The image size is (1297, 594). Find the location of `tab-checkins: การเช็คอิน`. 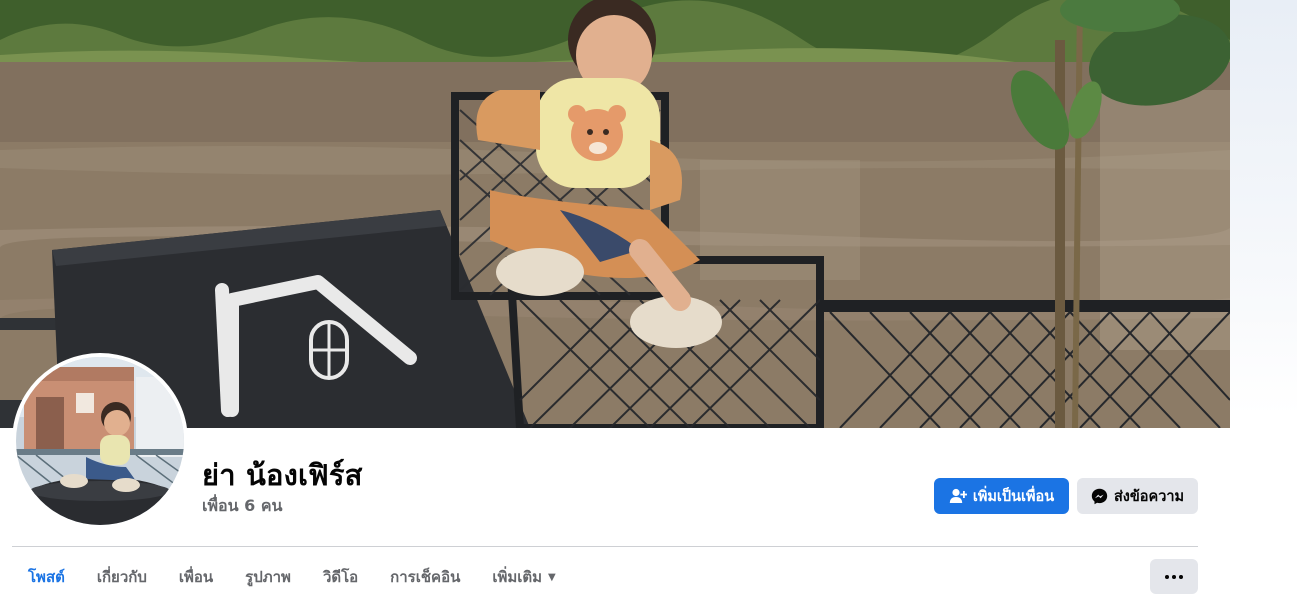

tab-checkins: การเช็คอิน is located at coordinates (425, 577).